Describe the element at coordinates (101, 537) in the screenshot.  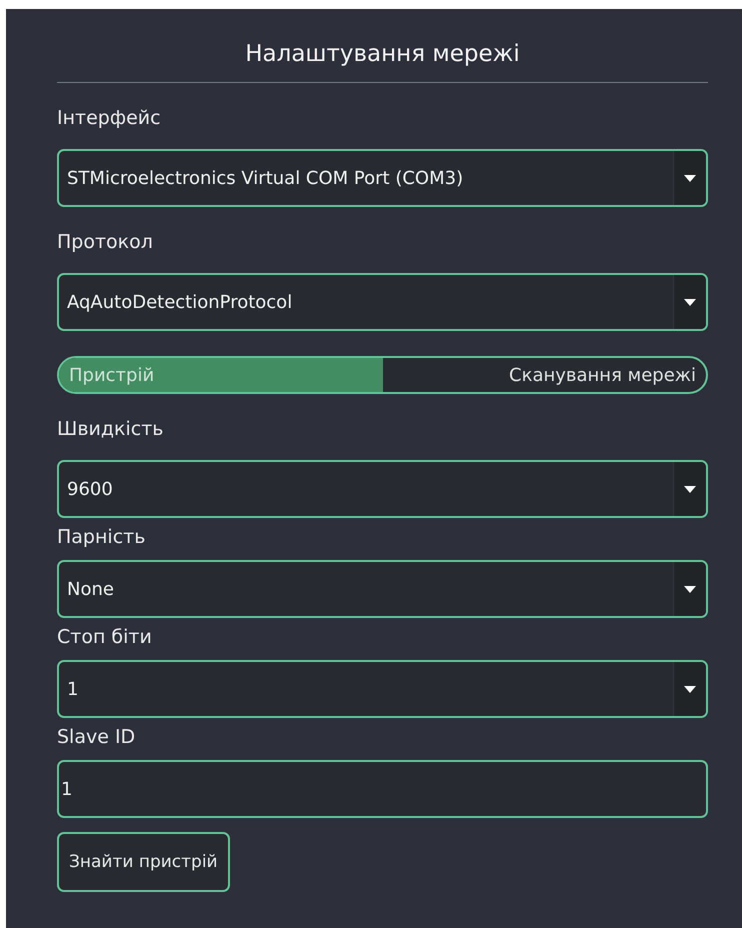
I see `field-label: Парність` at that location.